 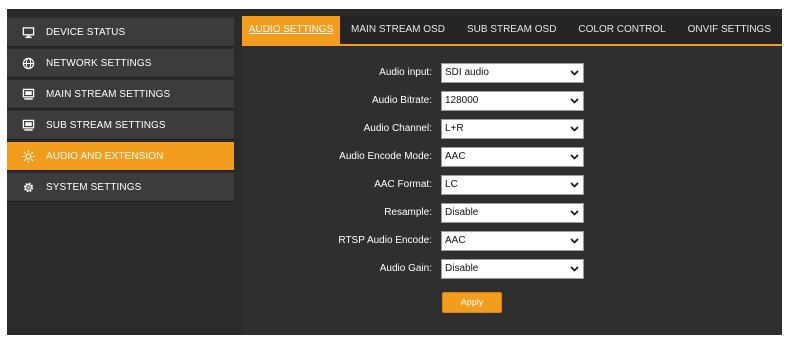 What do you see at coordinates (512, 157) in the screenshot?
I see `audio-encode-mode-select: AAC` at bounding box center [512, 157].